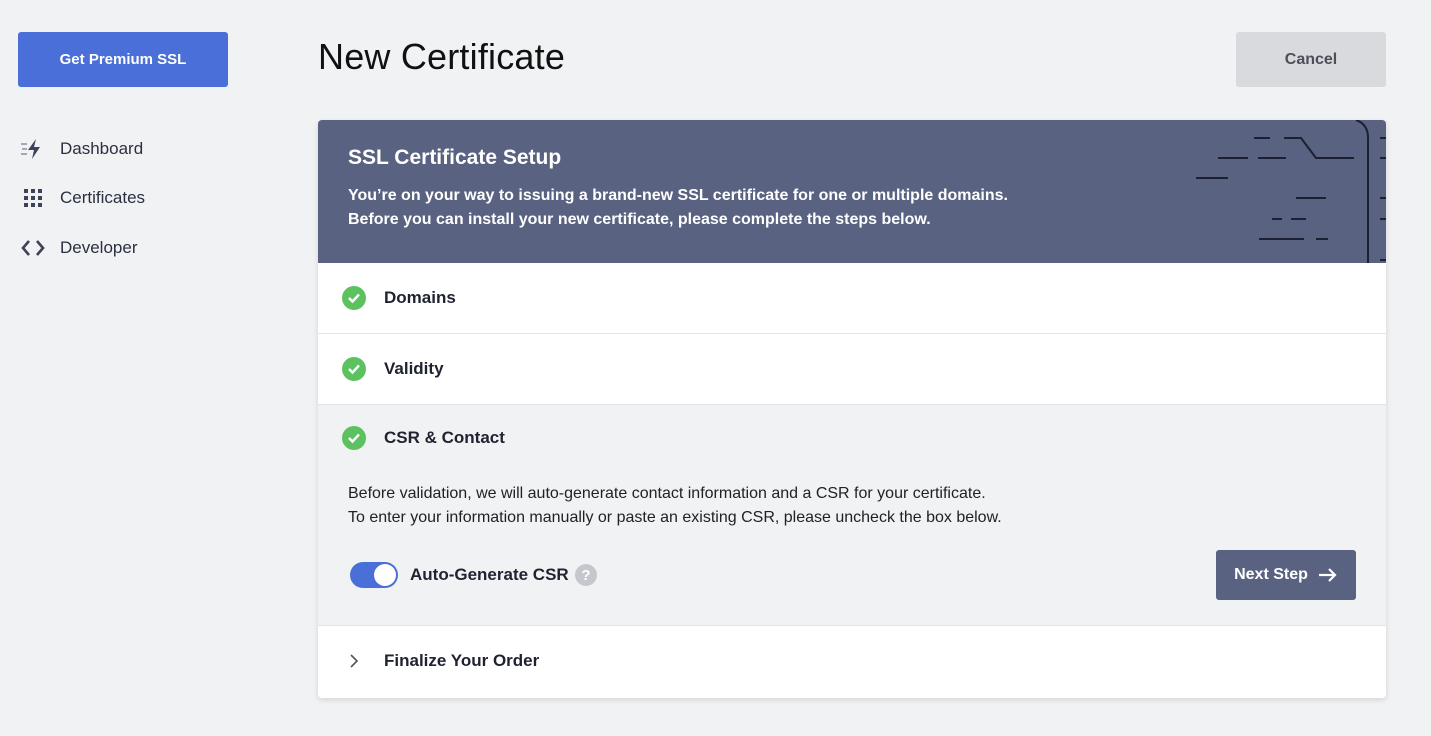 This screenshot has width=1431, height=736. I want to click on auto-generate-csr-toggle, so click(374, 575).